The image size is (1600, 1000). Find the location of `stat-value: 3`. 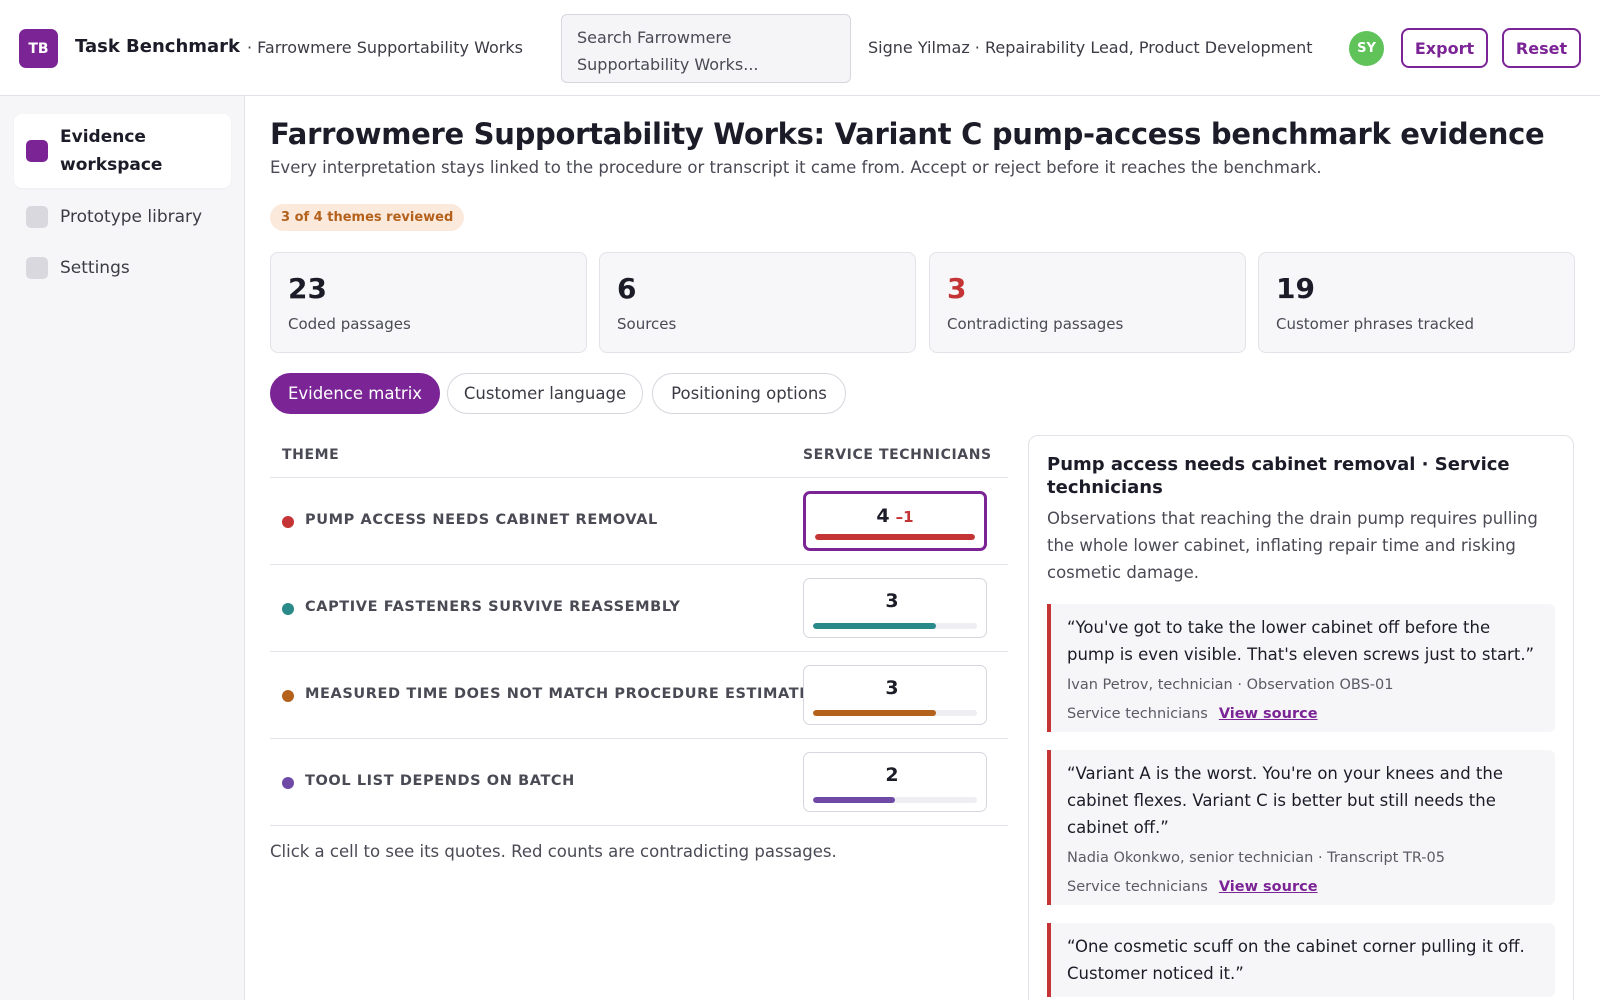

stat-value: 3 is located at coordinates (957, 288).